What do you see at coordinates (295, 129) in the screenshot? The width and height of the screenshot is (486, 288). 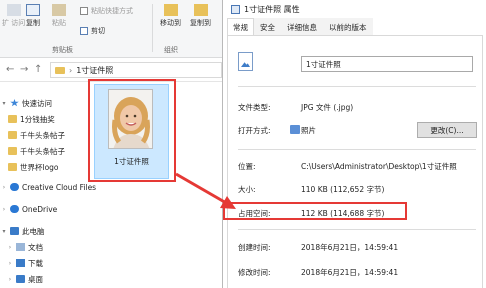 I see `photos-app-icon` at bounding box center [295, 129].